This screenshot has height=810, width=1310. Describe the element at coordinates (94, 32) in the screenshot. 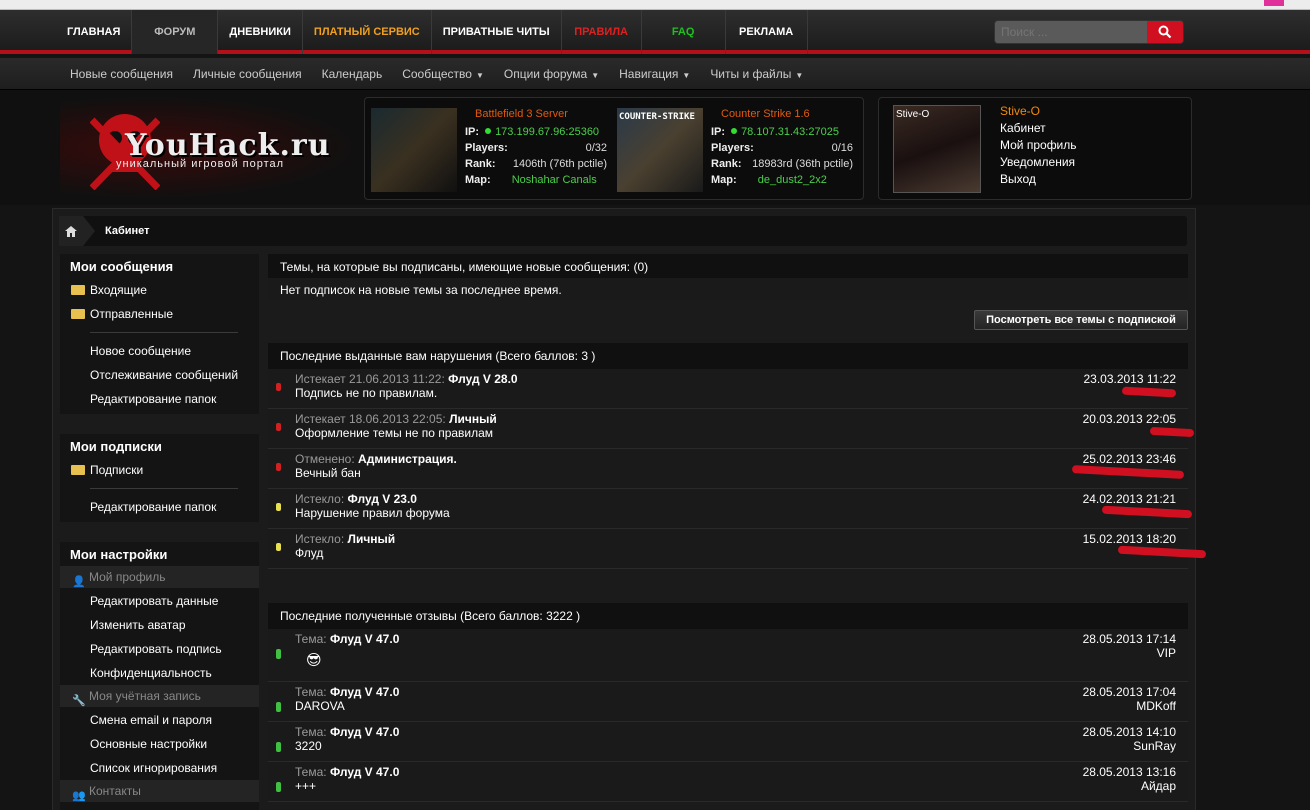

I see `nav-home: ГЛАВНАЯ` at that location.